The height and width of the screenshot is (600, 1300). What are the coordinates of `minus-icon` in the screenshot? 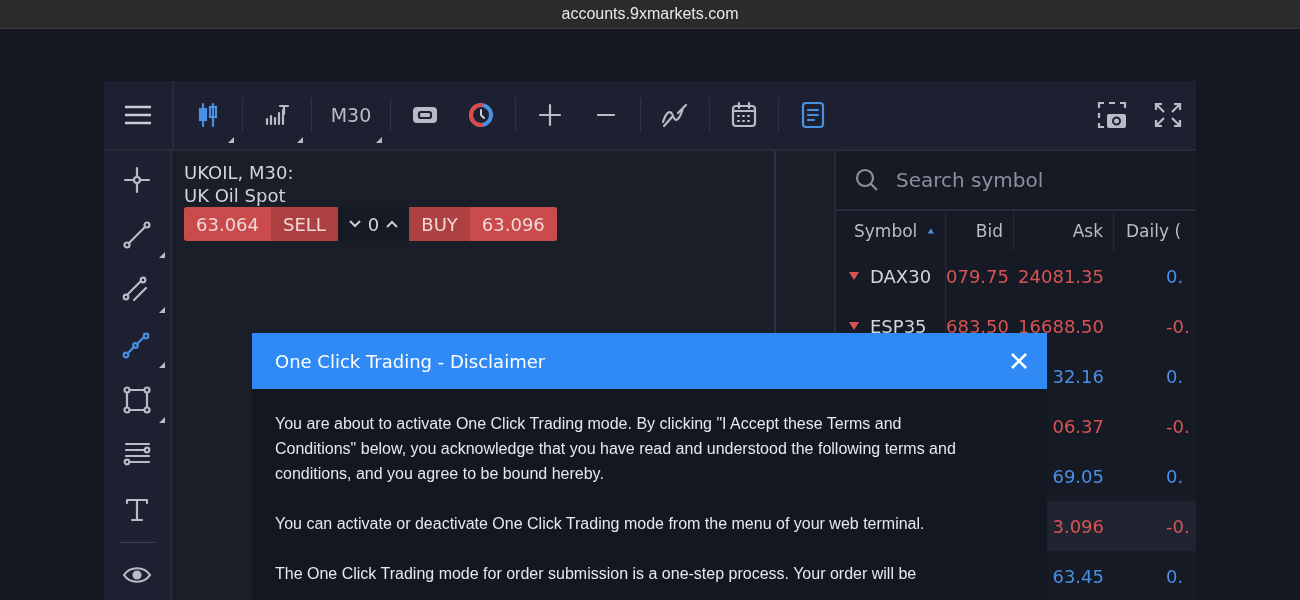 It's located at (606, 115).